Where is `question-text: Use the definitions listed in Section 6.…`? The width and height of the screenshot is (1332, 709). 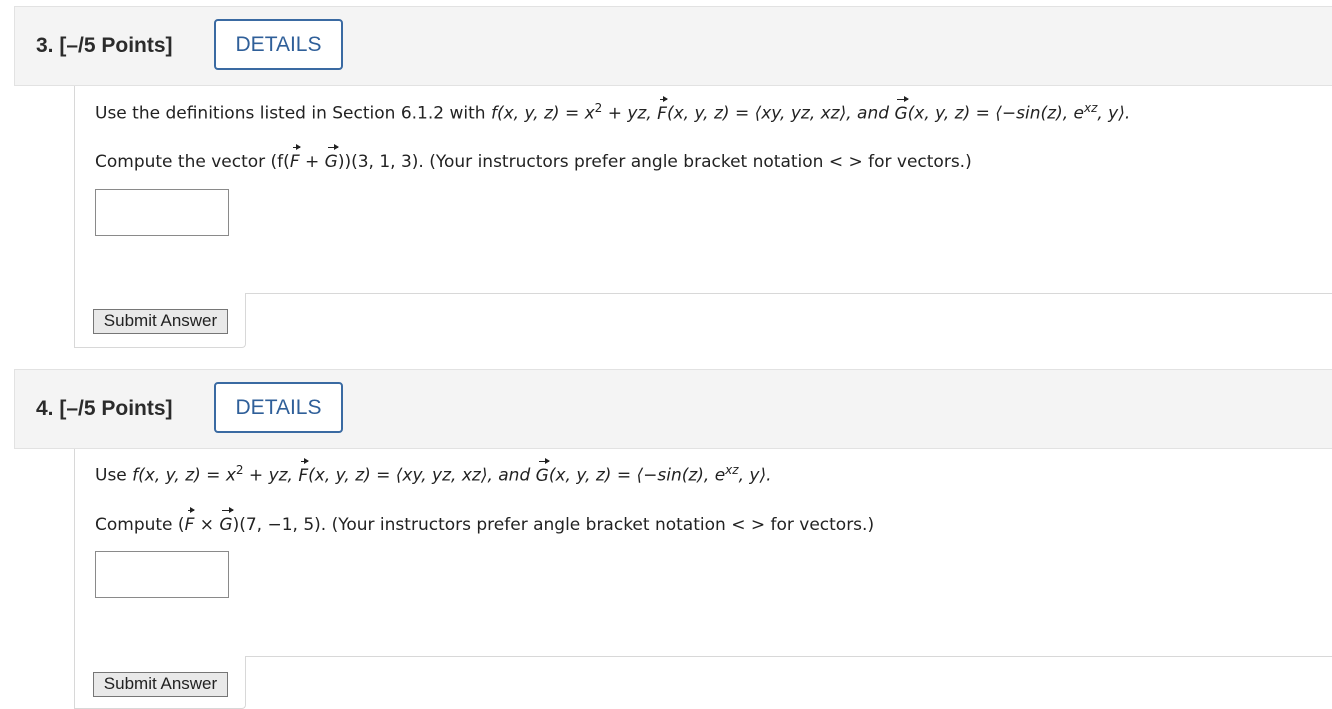 question-text: Use the definitions listed in Section 6.… is located at coordinates (613, 109).